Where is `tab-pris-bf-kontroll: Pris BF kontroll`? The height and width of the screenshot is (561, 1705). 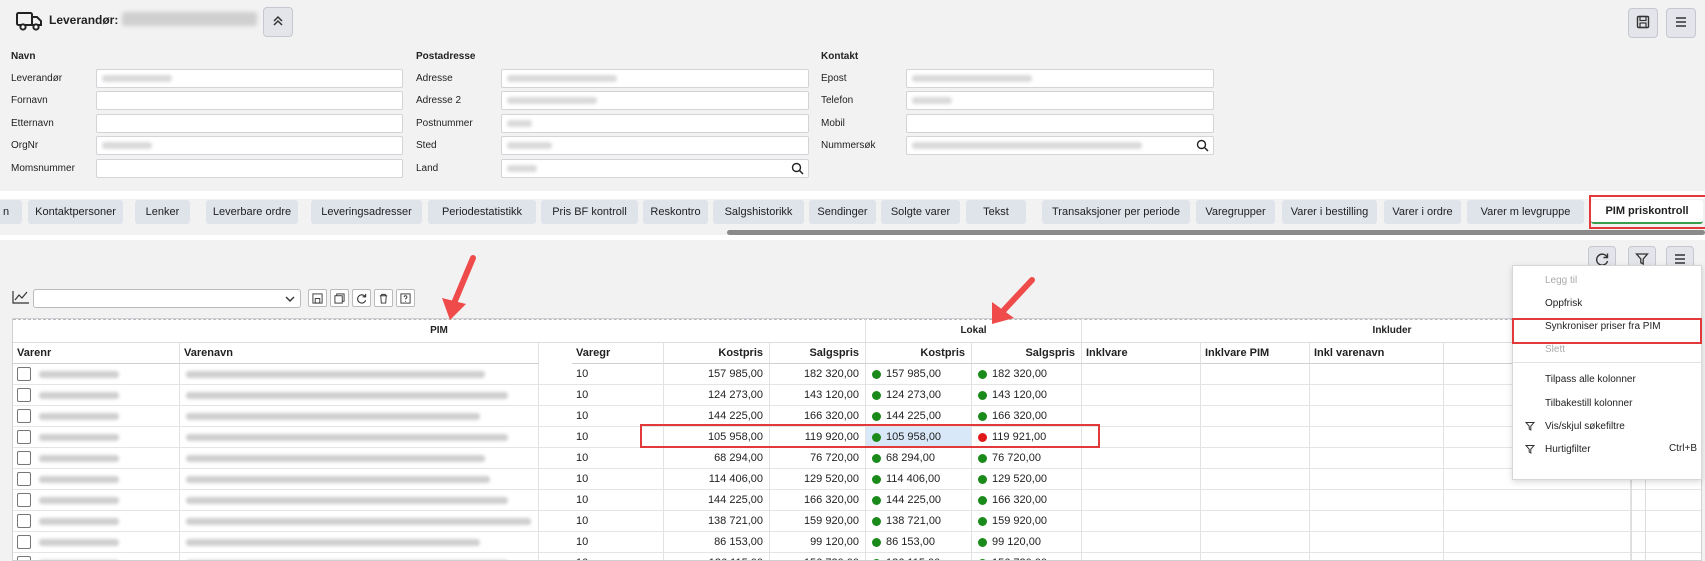
tab-pris-bf-kontroll: Pris BF kontroll is located at coordinates (589, 212).